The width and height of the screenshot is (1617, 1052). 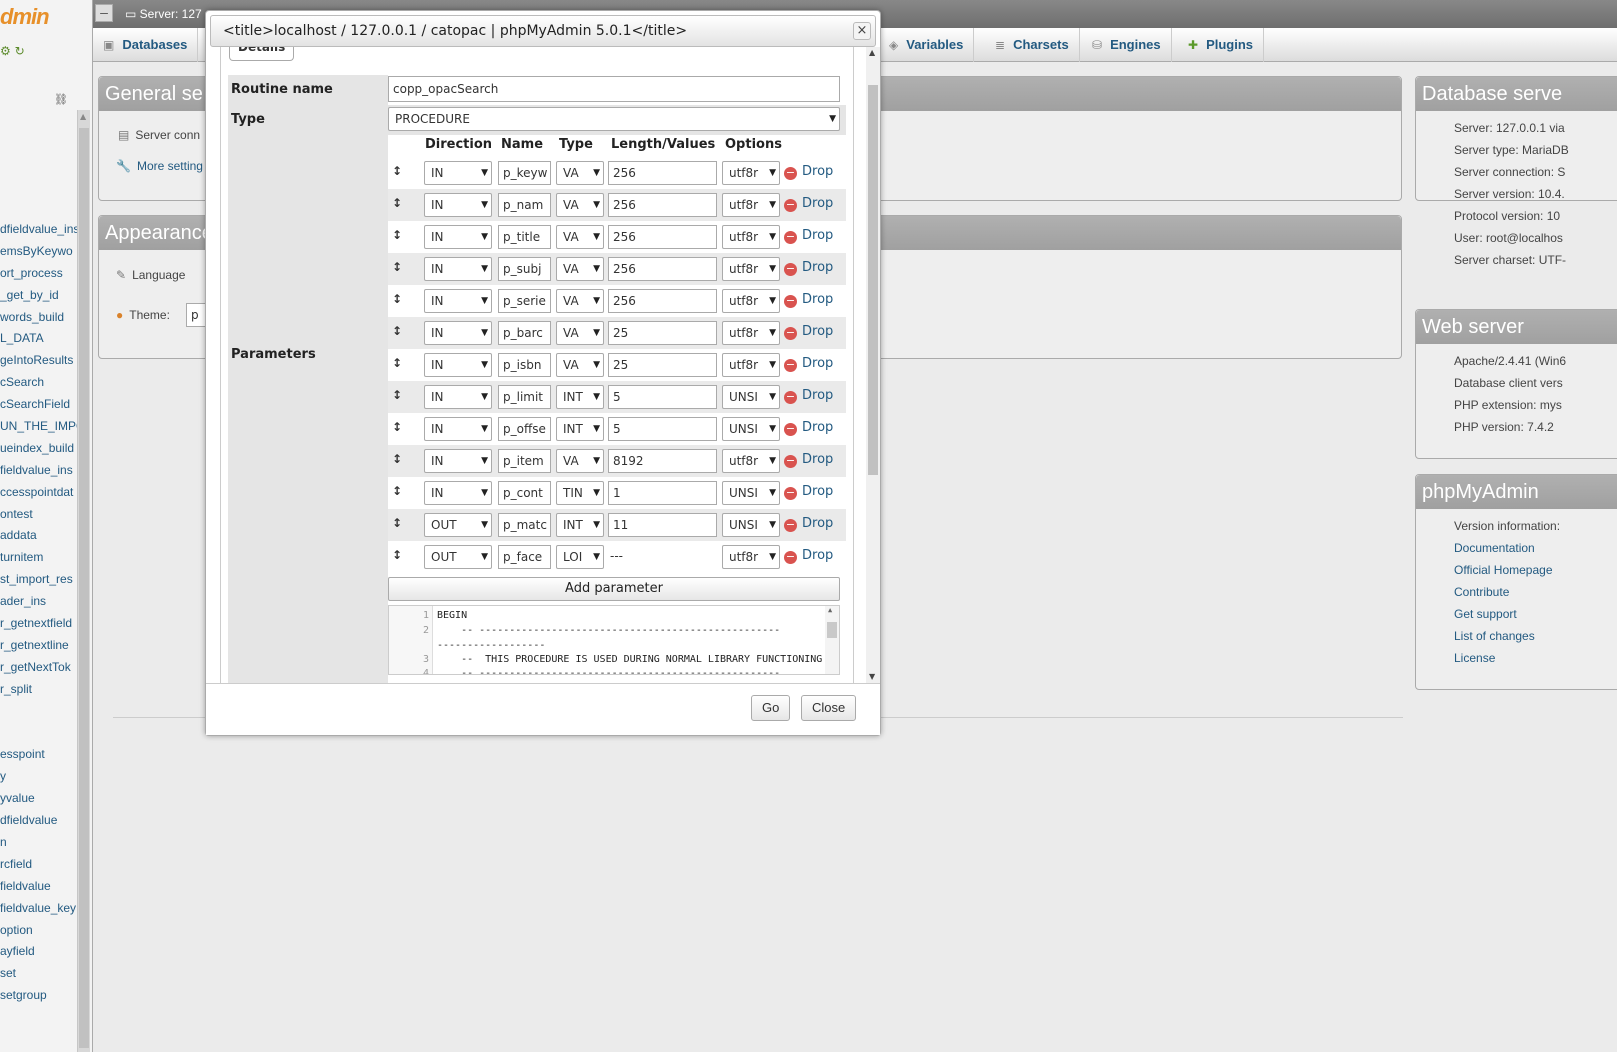 I want to click on phpmyadmin-logo: dmin, so click(x=25, y=17).